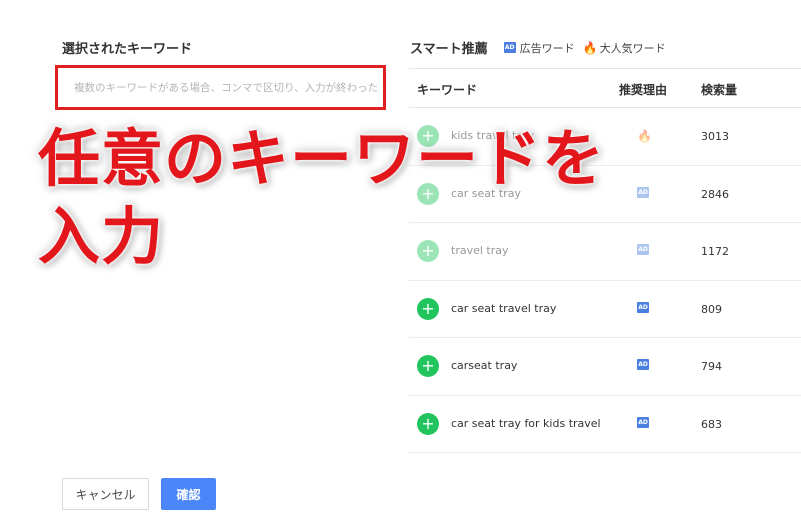  What do you see at coordinates (605, 88) in the screenshot?
I see `table-header: キーワード 推奨理由 検索量` at bounding box center [605, 88].